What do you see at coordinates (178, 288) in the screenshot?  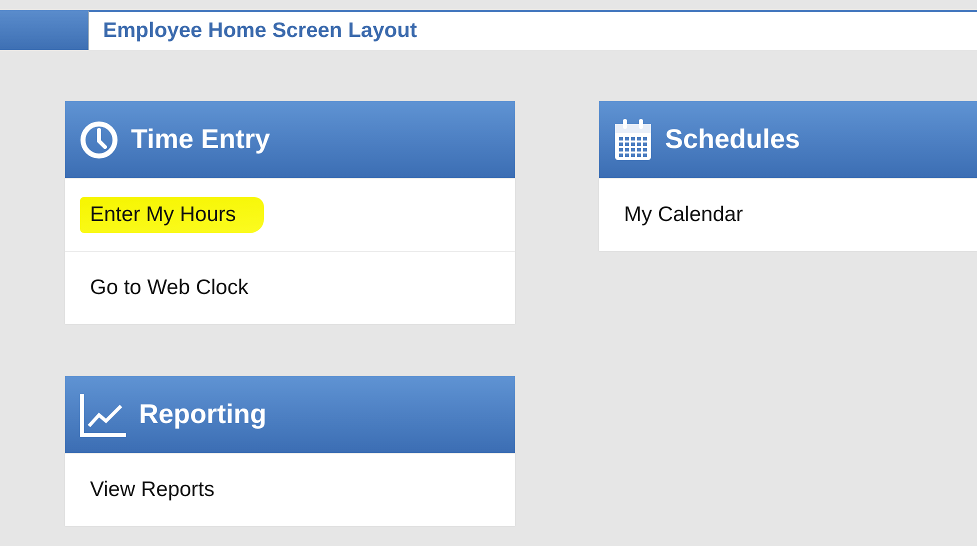 I see `menu-link: Go to Web Clock` at bounding box center [178, 288].